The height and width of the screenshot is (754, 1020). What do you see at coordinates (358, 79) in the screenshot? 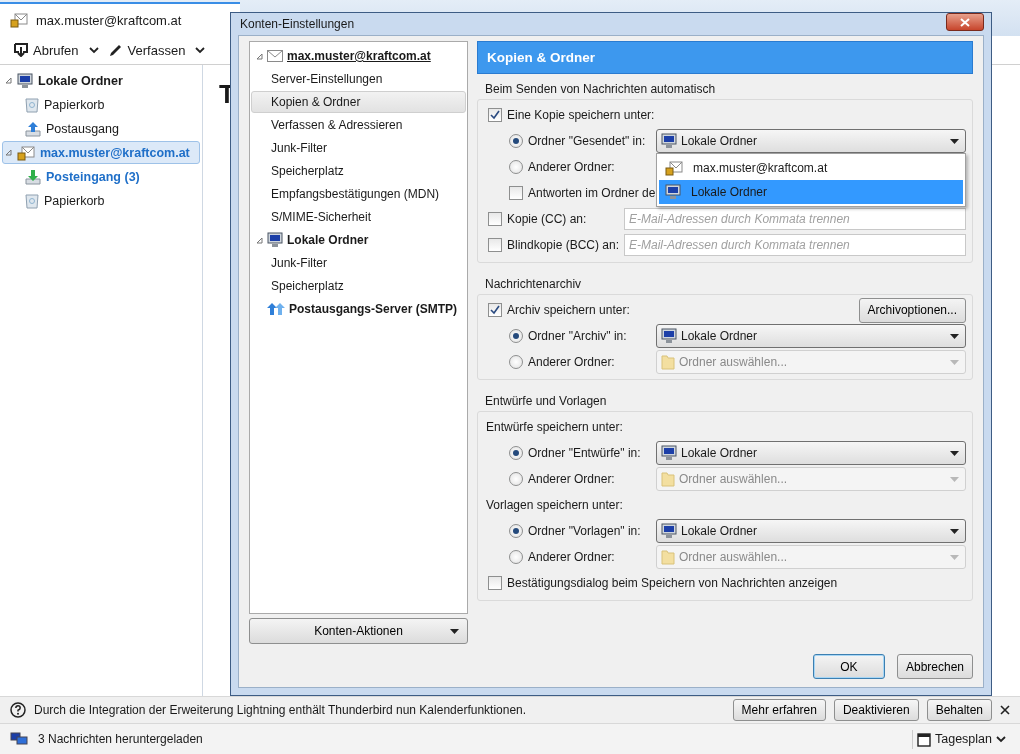
I see `account-tree-item: Server-Einstellungen` at bounding box center [358, 79].